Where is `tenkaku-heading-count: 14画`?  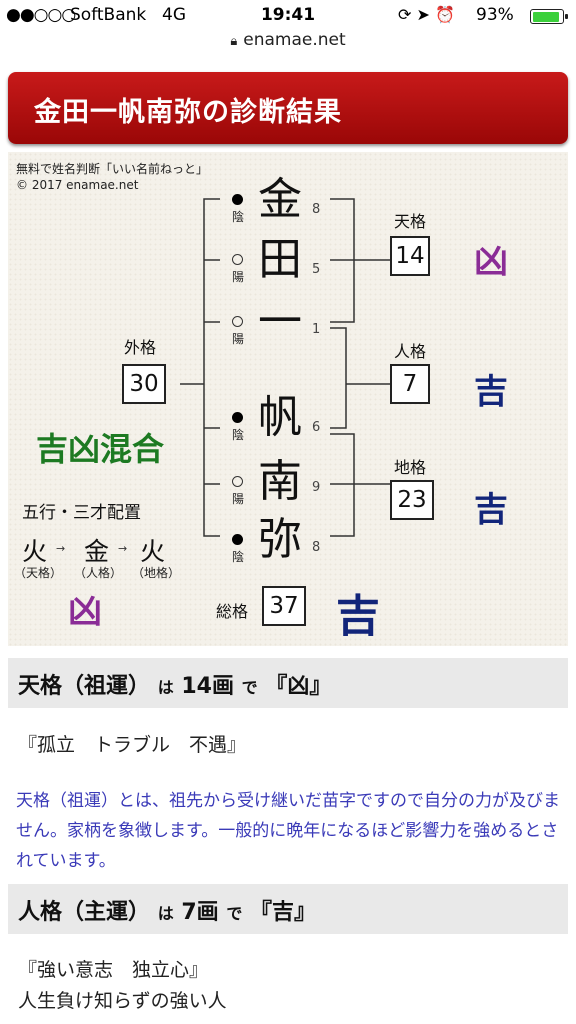
tenkaku-heading-count: 14画 is located at coordinates (207, 686).